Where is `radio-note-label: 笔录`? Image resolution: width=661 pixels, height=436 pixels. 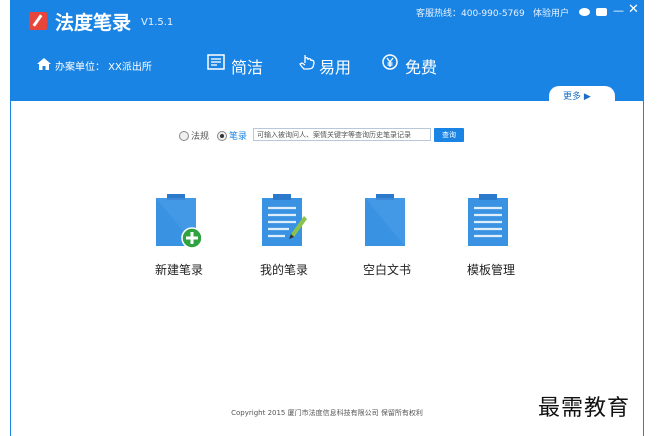 radio-note-label: 笔录 is located at coordinates (238, 135).